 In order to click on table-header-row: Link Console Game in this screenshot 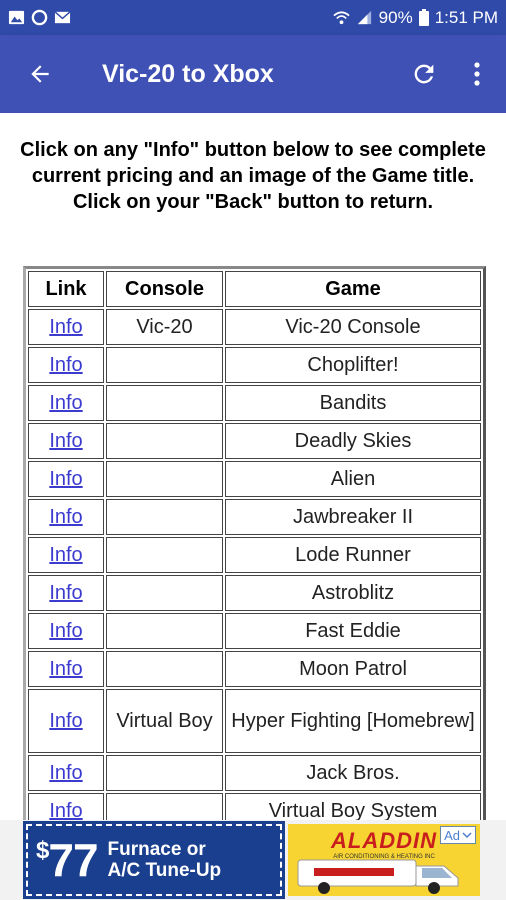, I will do `click(254, 289)`.